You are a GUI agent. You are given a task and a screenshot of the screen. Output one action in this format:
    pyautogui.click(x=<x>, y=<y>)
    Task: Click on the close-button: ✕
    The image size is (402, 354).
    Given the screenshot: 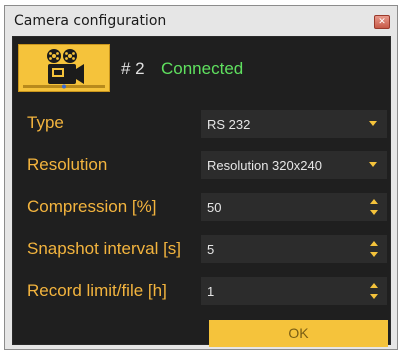 What is the action you would take?
    pyautogui.click(x=382, y=22)
    